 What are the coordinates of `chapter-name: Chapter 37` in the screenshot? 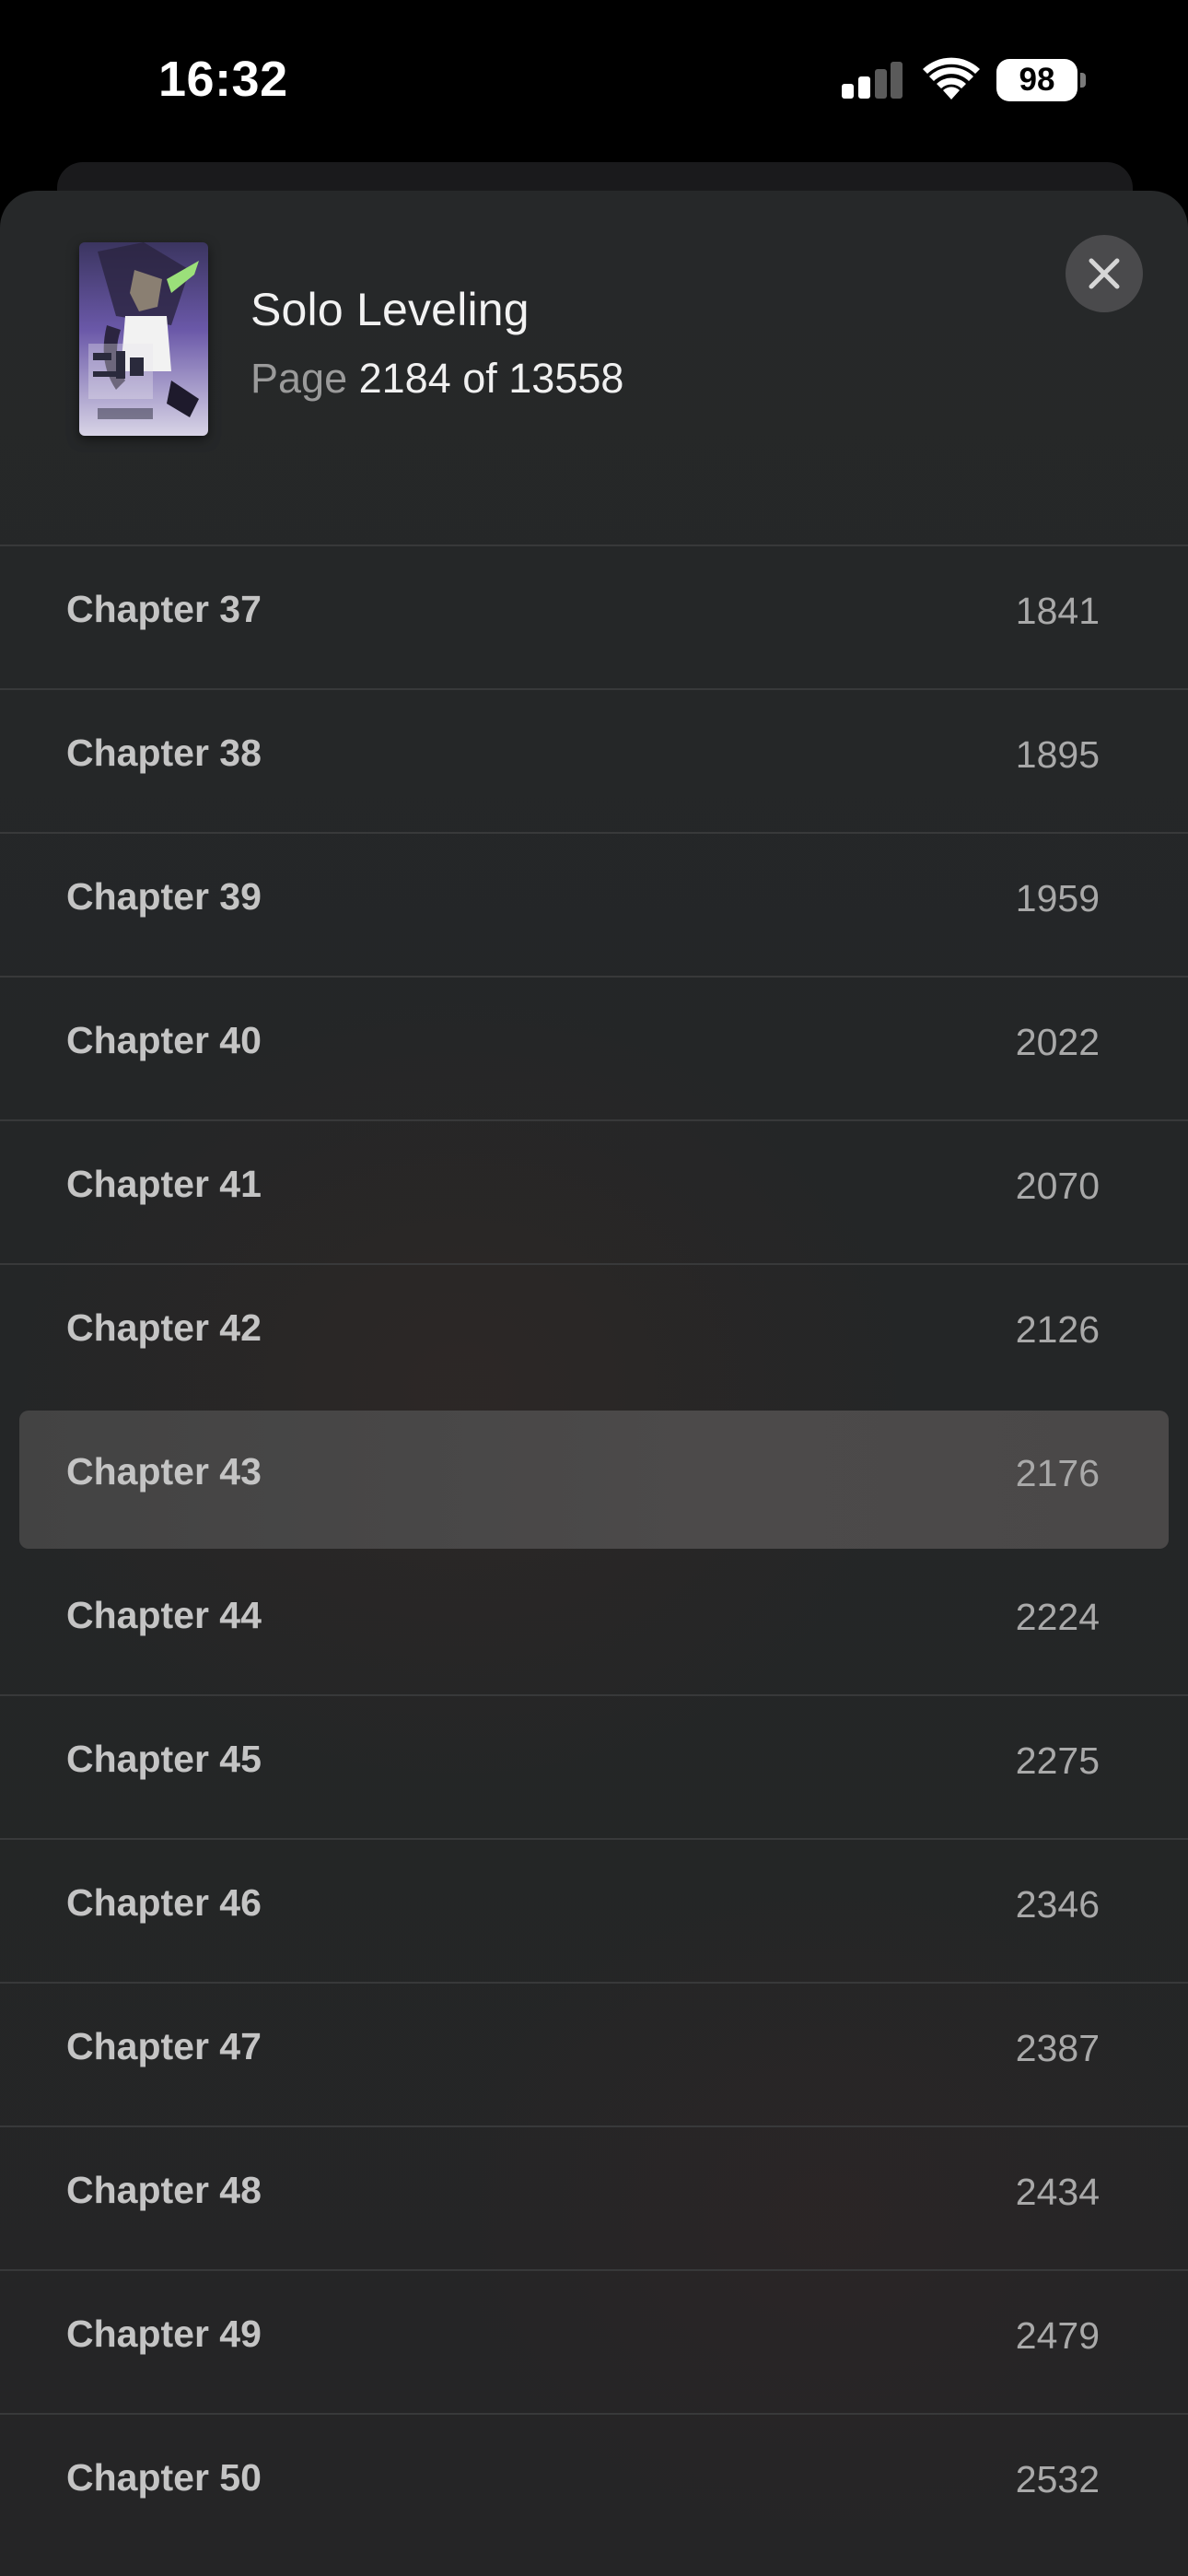 It's located at (164, 609).